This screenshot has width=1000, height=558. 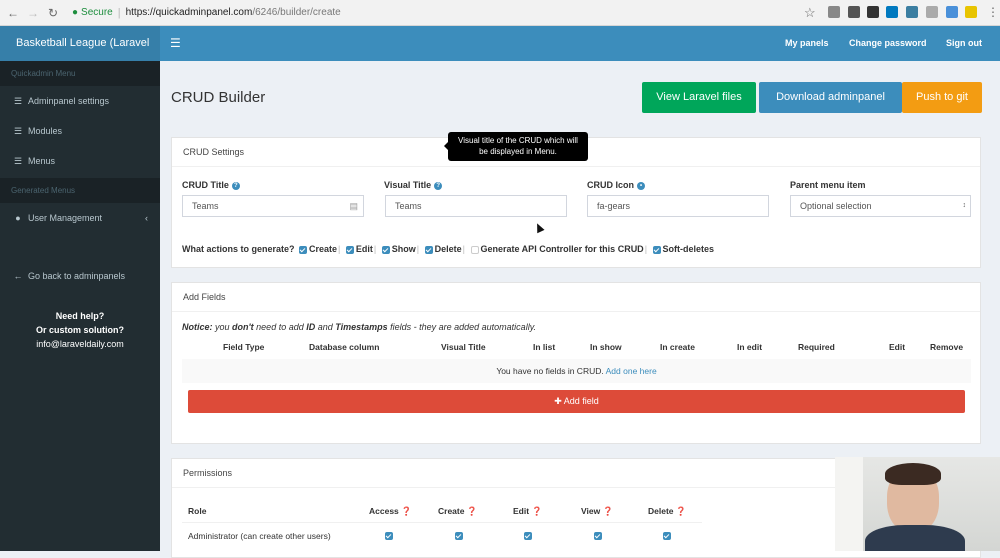 I want to click on crud-icon-value: fa-gears, so click(x=614, y=206).